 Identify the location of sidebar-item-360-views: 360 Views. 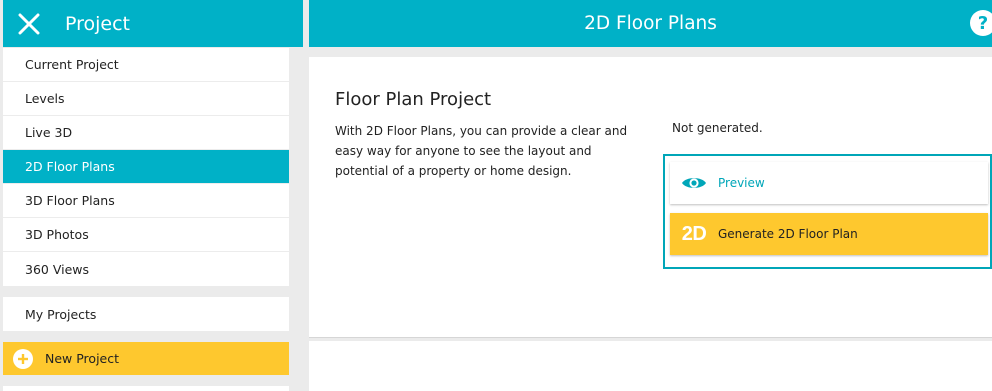
(146, 269).